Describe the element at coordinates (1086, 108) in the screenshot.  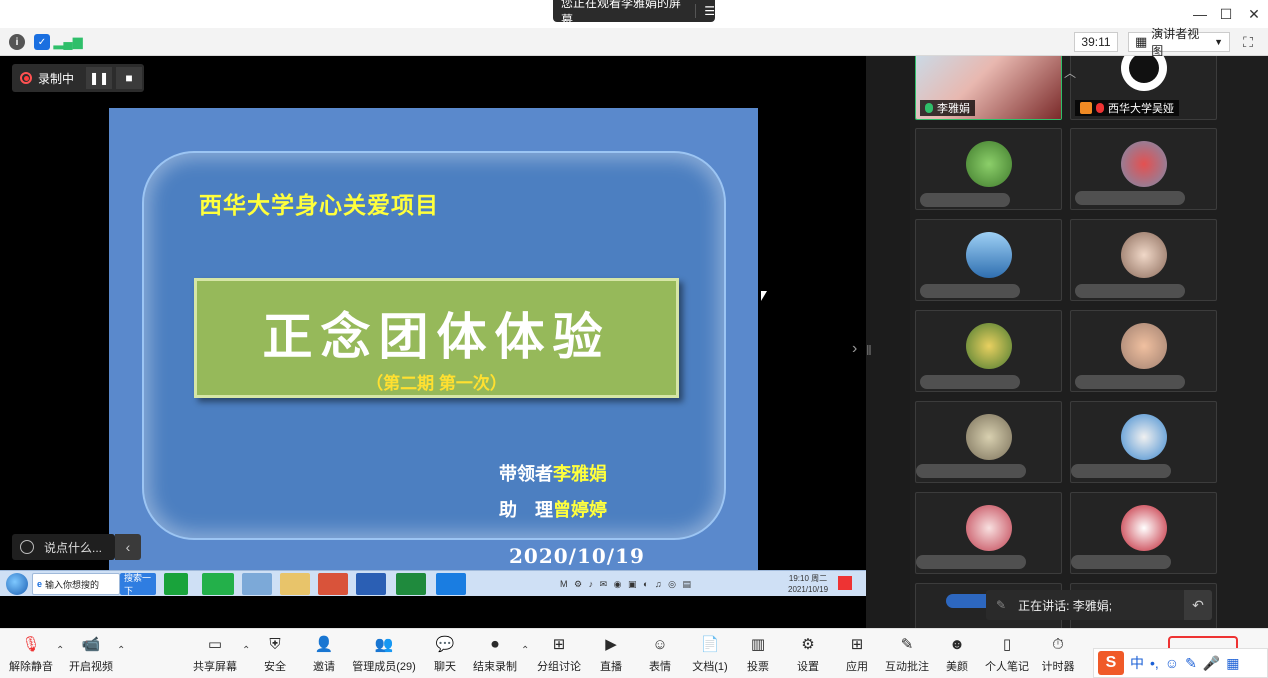
I see `host-icon` at that location.